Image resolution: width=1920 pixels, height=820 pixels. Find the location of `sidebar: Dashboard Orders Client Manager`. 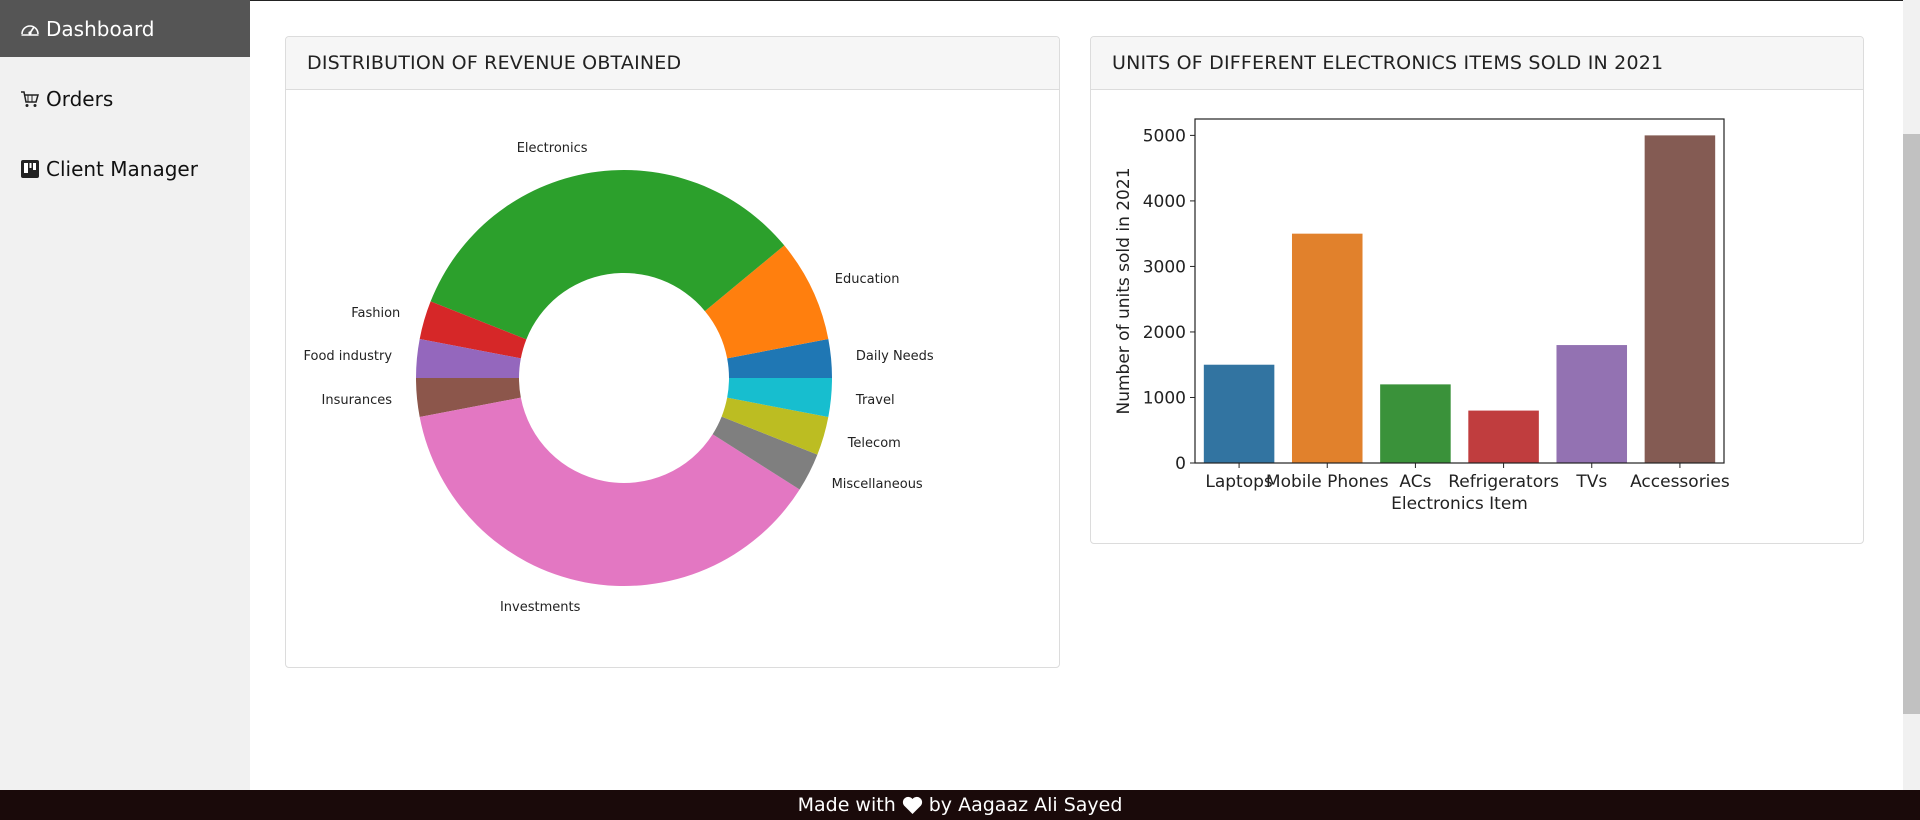

sidebar: Dashboard Orders Client Manager is located at coordinates (125, 395).